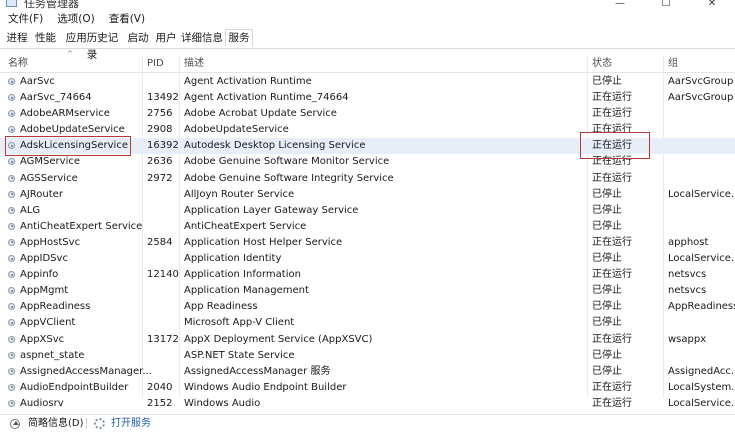 This screenshot has width=735, height=432. What do you see at coordinates (666, 5) in the screenshot?
I see `maximize-icon: ☐` at bounding box center [666, 5].